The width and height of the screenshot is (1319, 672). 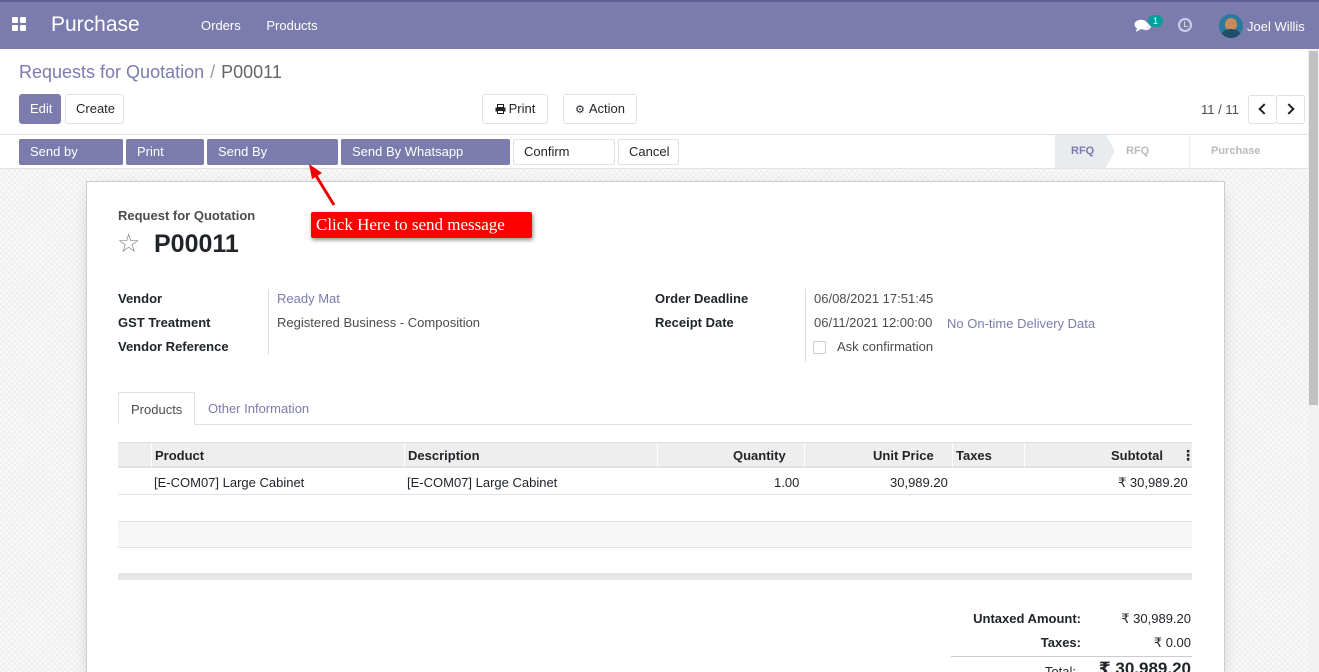 I want to click on receipt-date-label: Receipt Date, so click(x=694, y=322).